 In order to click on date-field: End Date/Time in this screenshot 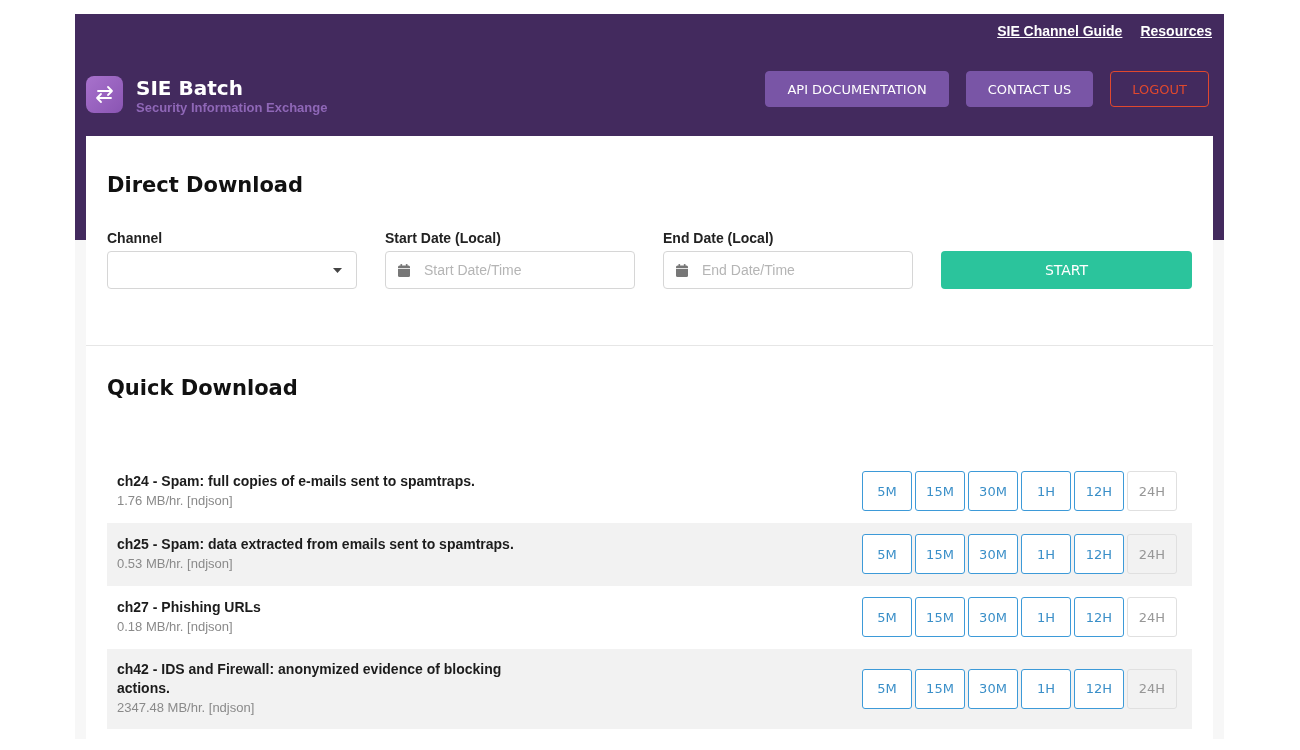, I will do `click(788, 270)`.